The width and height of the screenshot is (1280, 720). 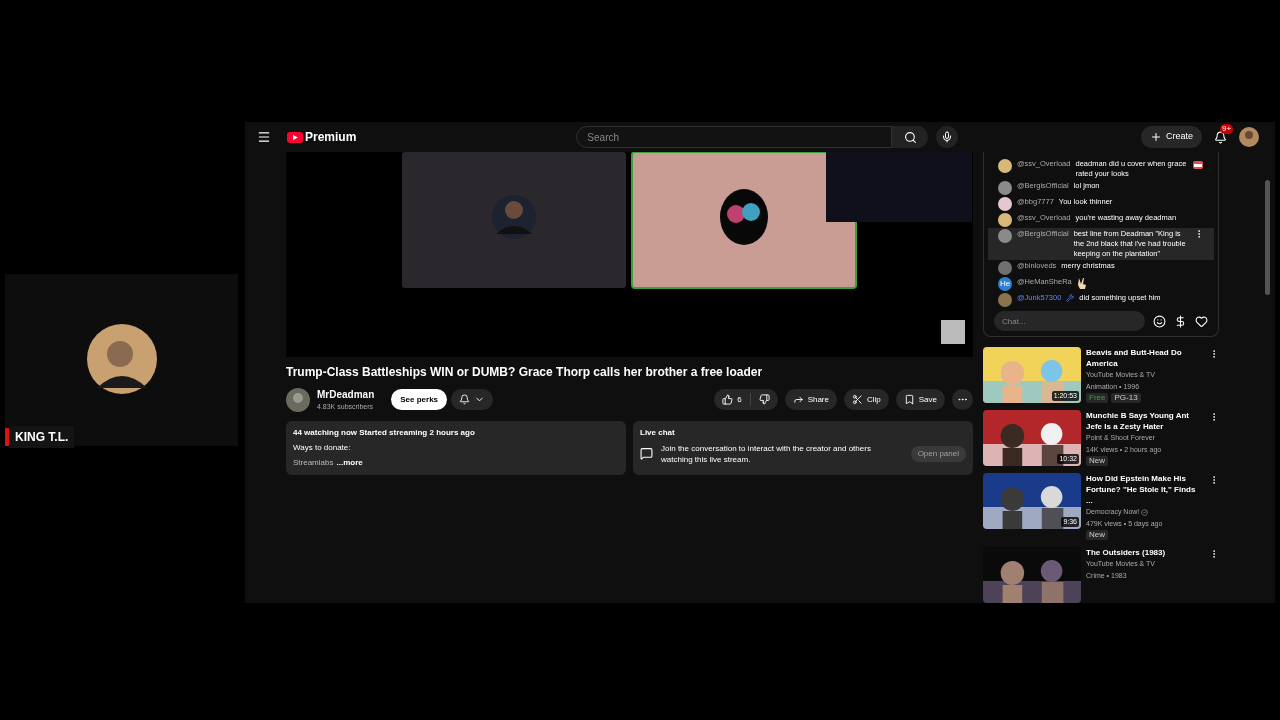 I want to click on video-tag: PG-13, so click(x=1126, y=398).